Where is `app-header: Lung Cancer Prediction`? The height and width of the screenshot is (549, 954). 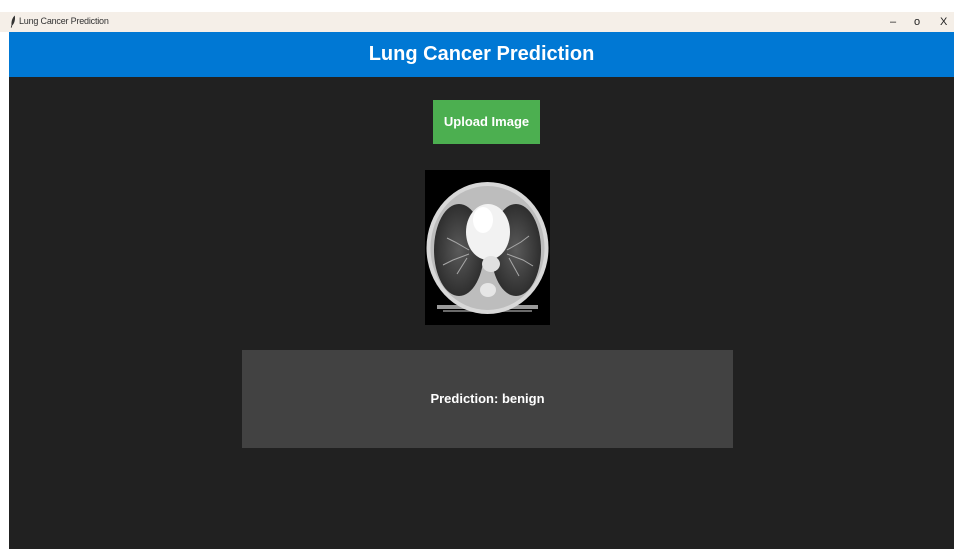 app-header: Lung Cancer Prediction is located at coordinates (481, 54).